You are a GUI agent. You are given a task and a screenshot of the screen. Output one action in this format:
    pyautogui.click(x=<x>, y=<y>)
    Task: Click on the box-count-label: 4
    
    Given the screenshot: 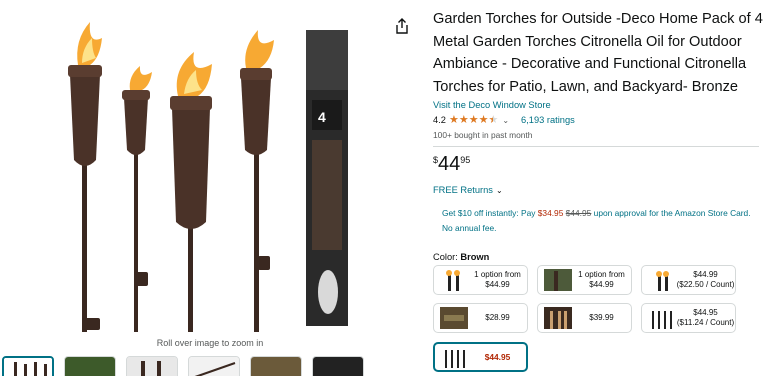 What is the action you would take?
    pyautogui.click(x=322, y=117)
    